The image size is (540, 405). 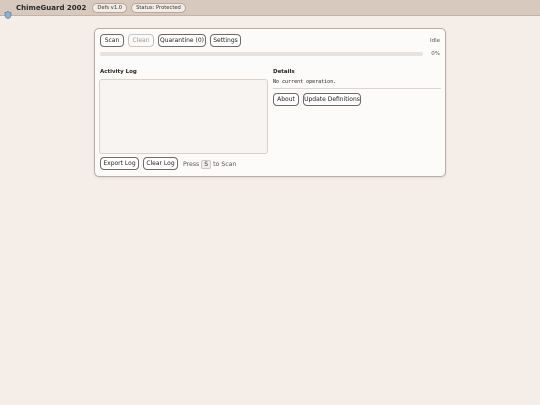 What do you see at coordinates (160, 163) in the screenshot?
I see `clear-log-button: Clear Log` at bounding box center [160, 163].